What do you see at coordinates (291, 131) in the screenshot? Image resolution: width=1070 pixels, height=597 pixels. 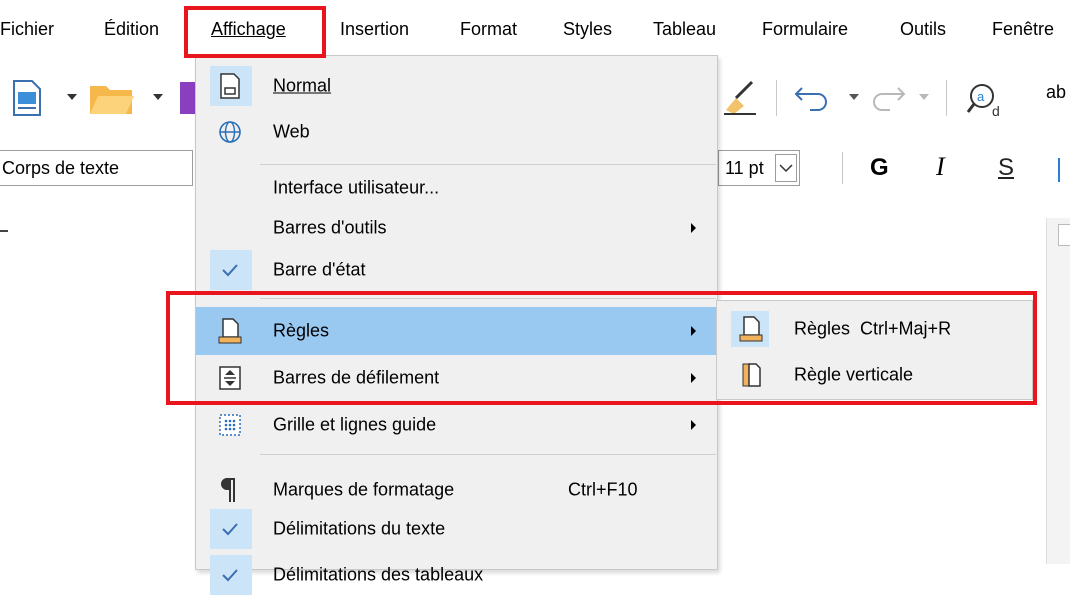 I see `menu-item-label: Web` at bounding box center [291, 131].